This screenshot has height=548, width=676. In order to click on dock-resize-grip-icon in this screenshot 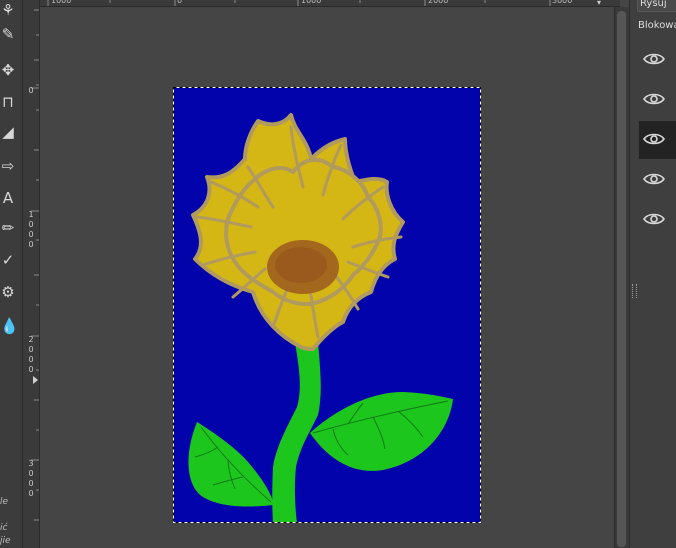, I will do `click(634, 291)`.